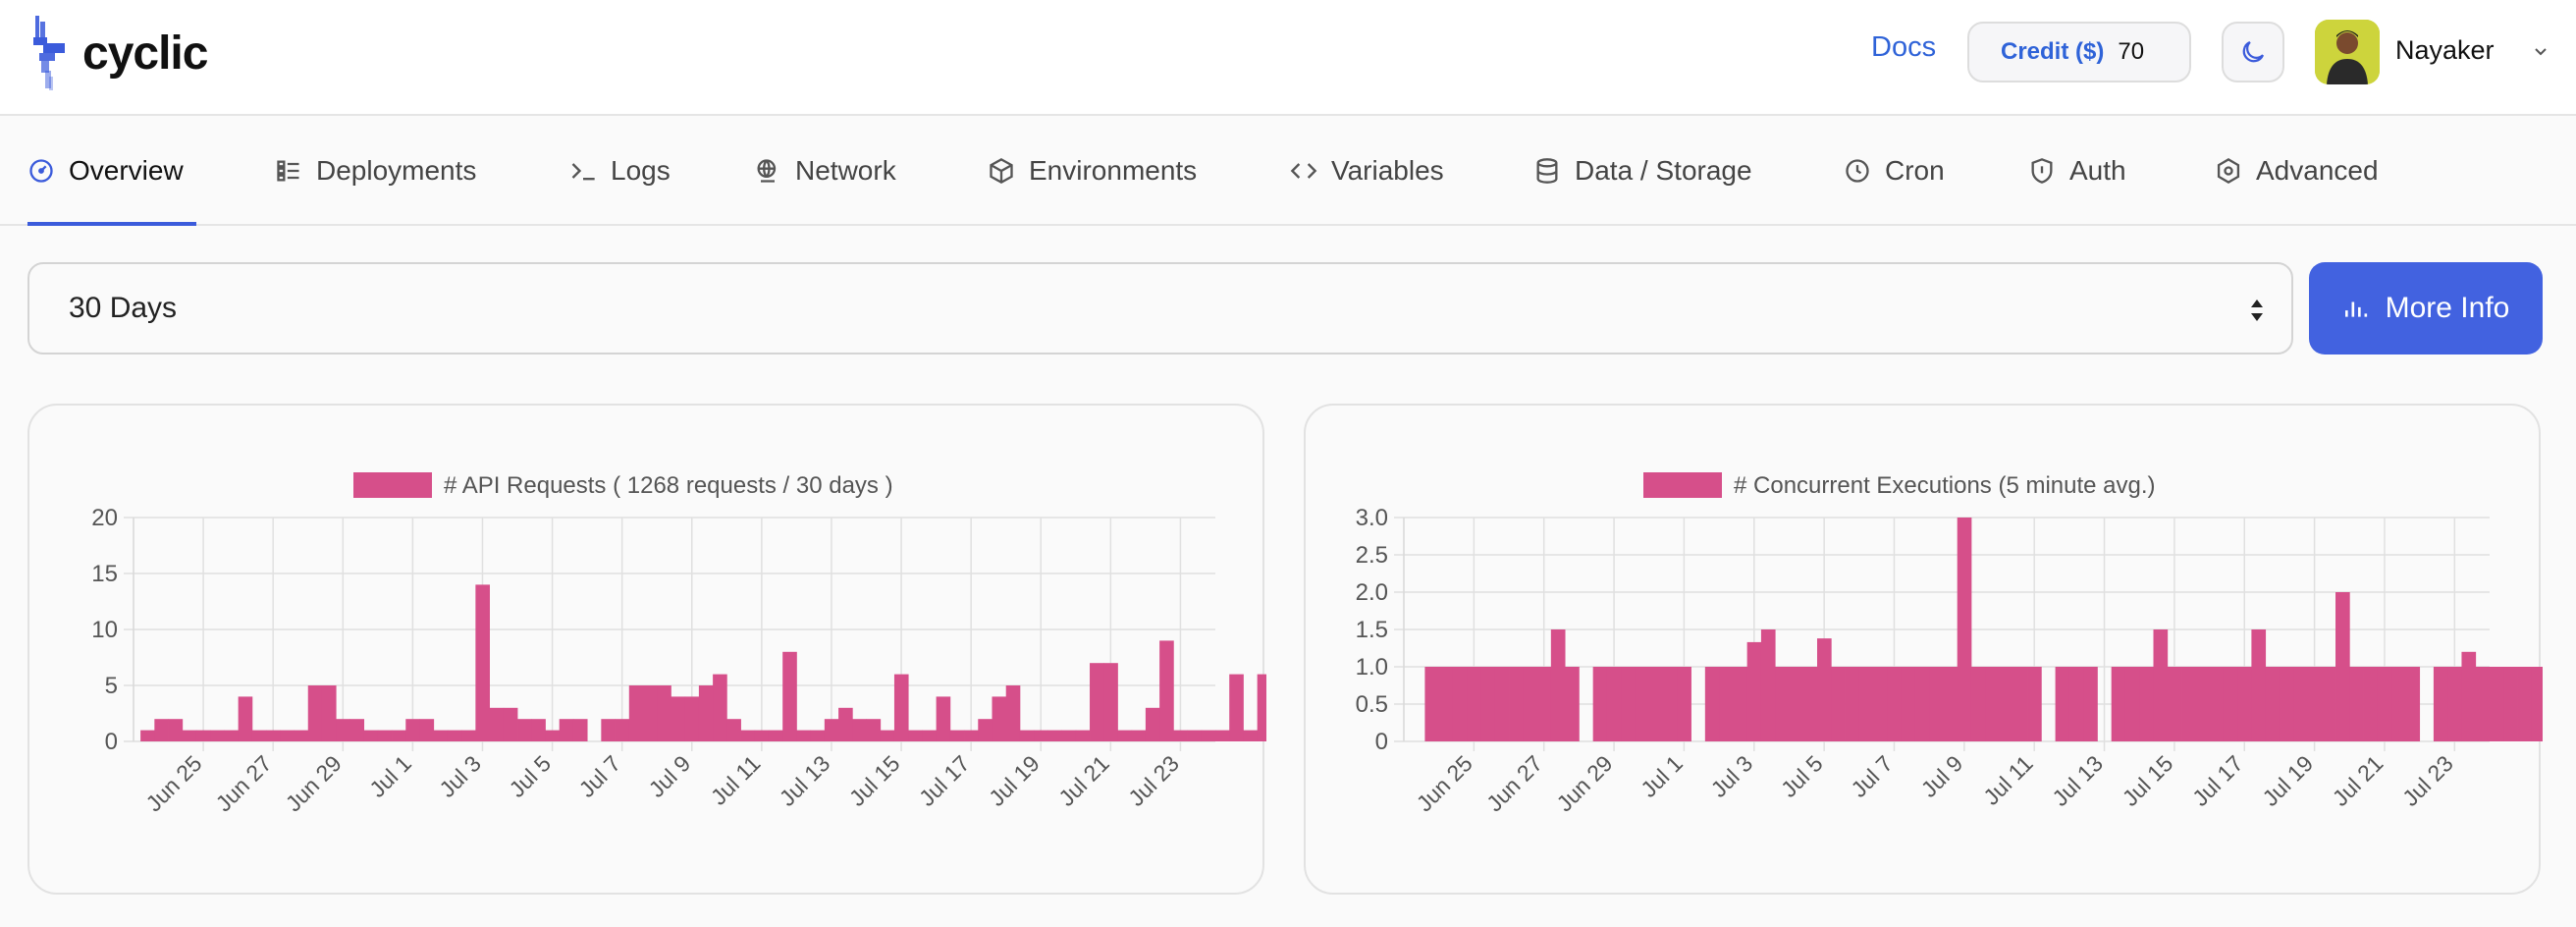 This screenshot has height=927, width=2576. I want to click on chart-legend: # Concurrent Executions (5 minute avg.), so click(1899, 485).